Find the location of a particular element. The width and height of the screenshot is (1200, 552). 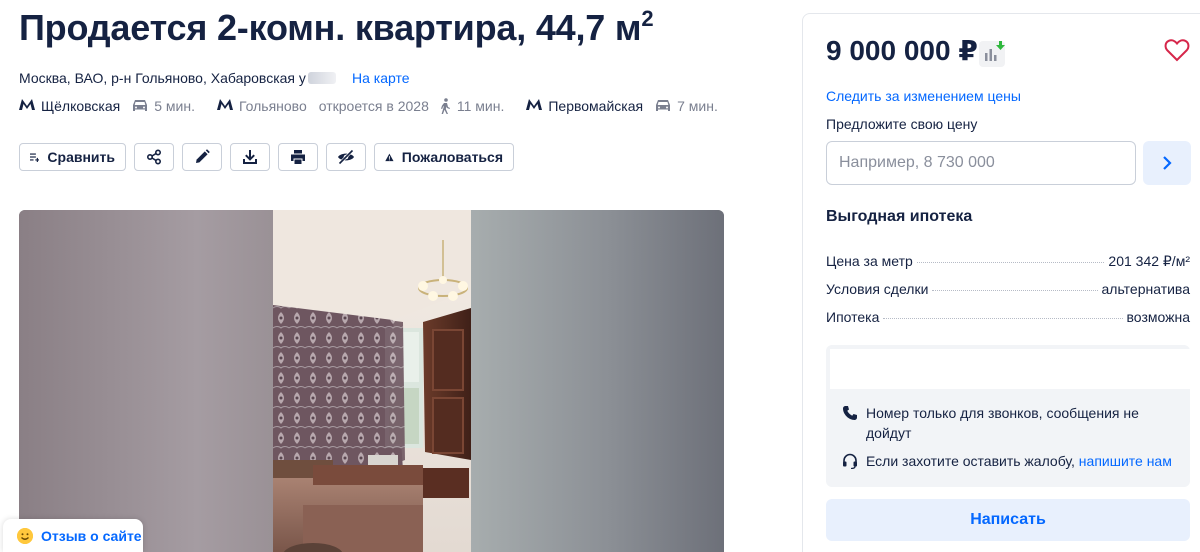

phone-icon is located at coordinates (850, 413).